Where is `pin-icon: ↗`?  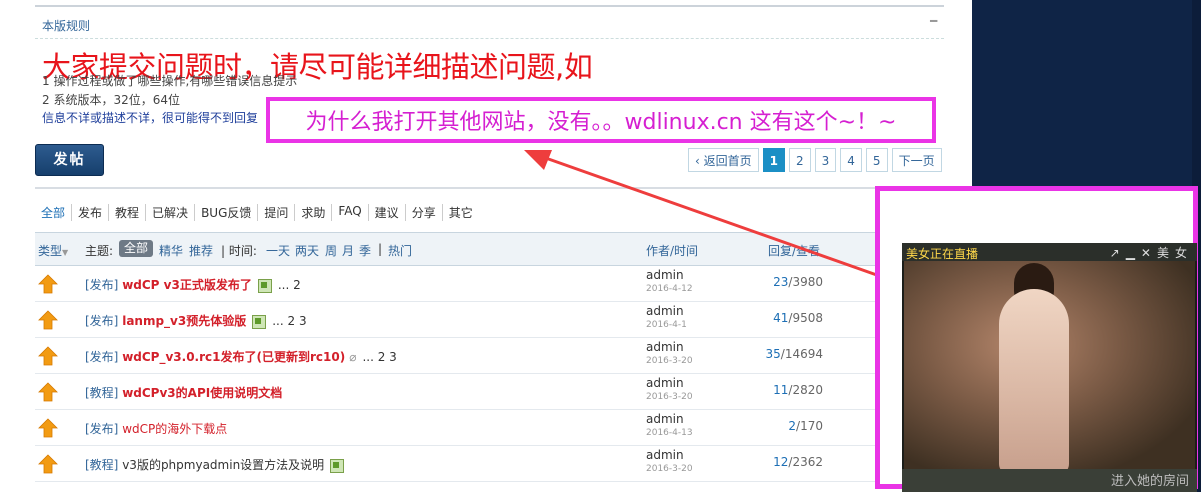
pin-icon: ↗ is located at coordinates (1118, 253).